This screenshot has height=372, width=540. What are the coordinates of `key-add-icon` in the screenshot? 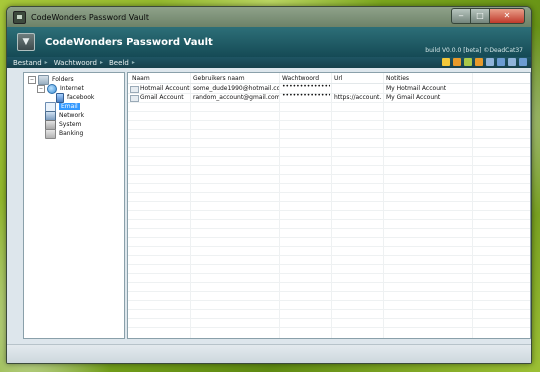 It's located at (468, 62).